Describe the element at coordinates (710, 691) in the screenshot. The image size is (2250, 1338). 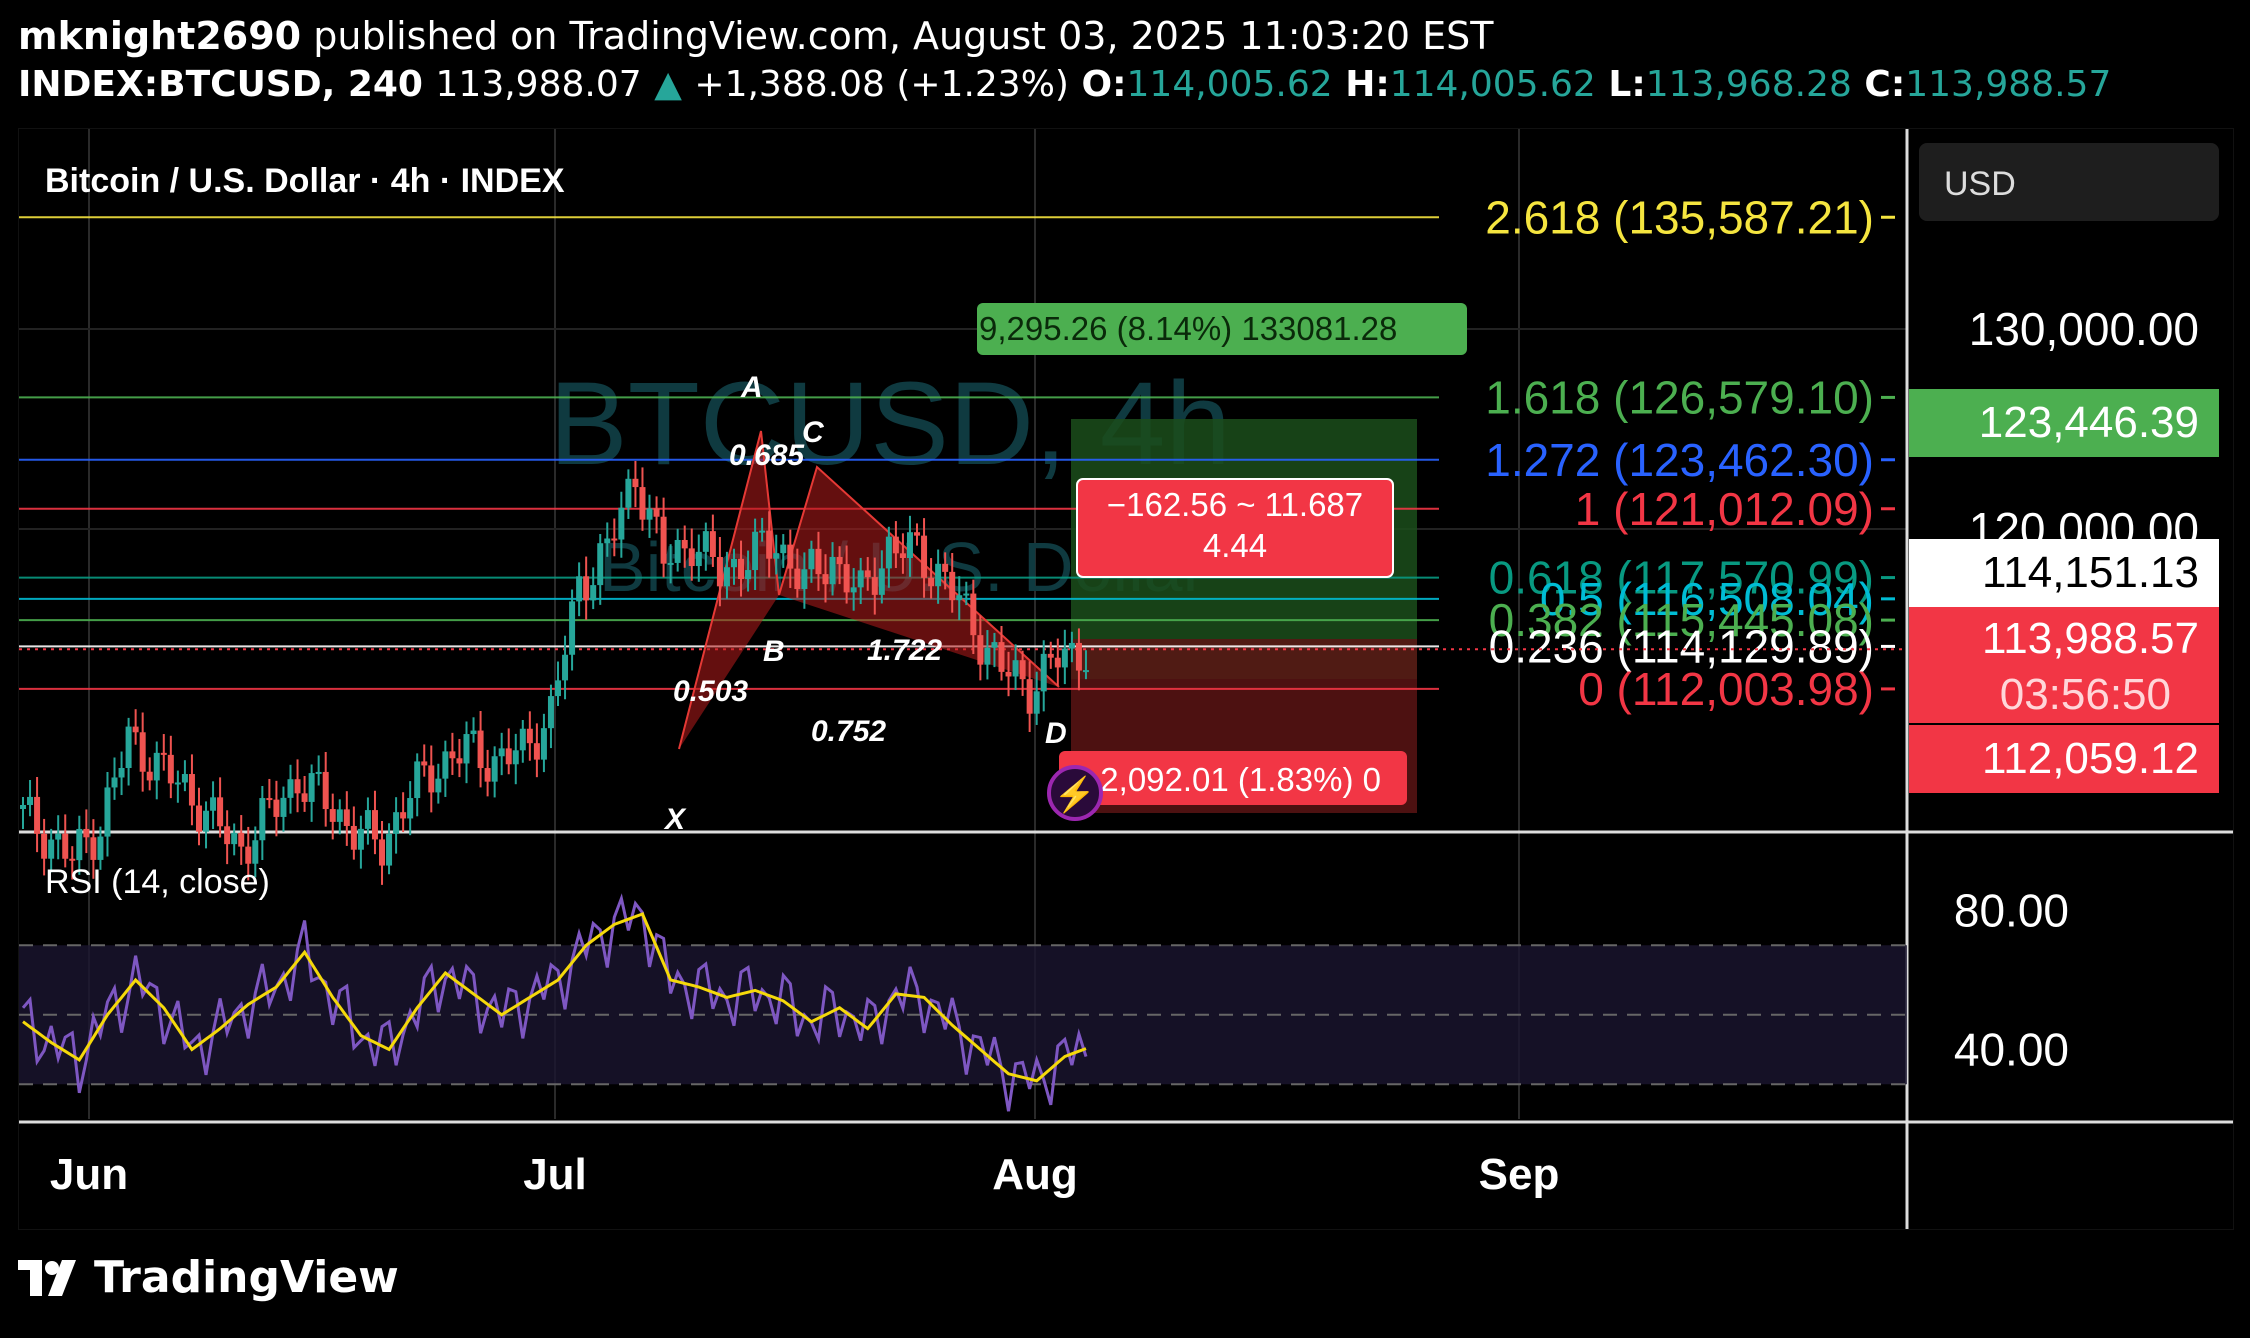
I see `ratio-xab-label: 0.503` at that location.